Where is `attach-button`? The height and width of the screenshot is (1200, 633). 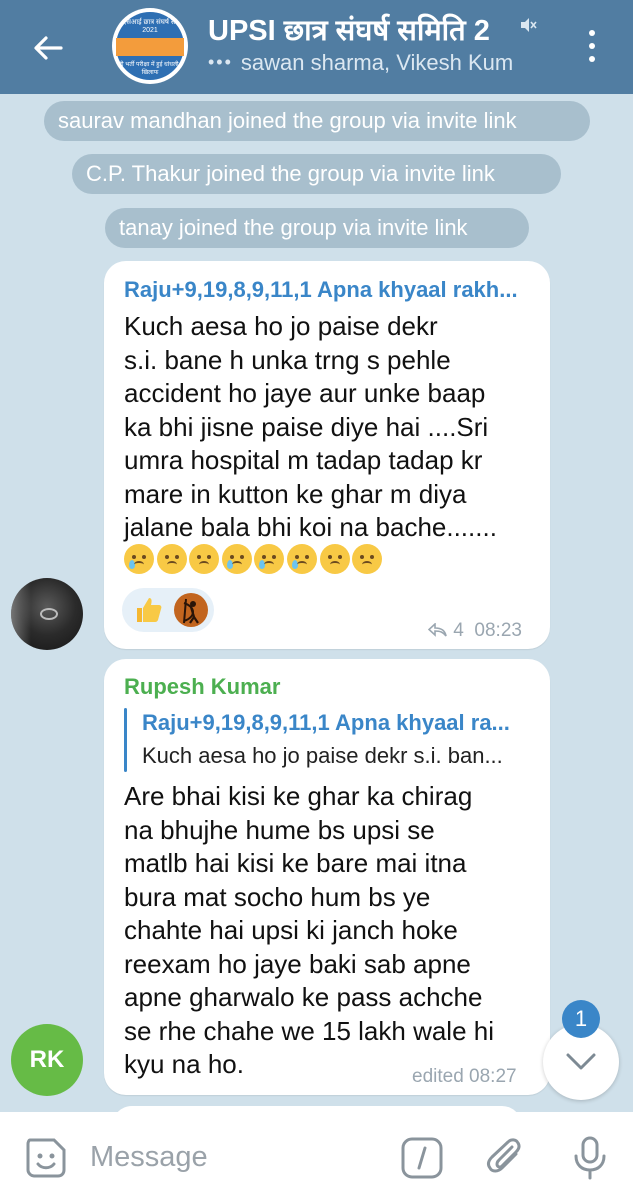
attach-button is located at coordinates (506, 1158).